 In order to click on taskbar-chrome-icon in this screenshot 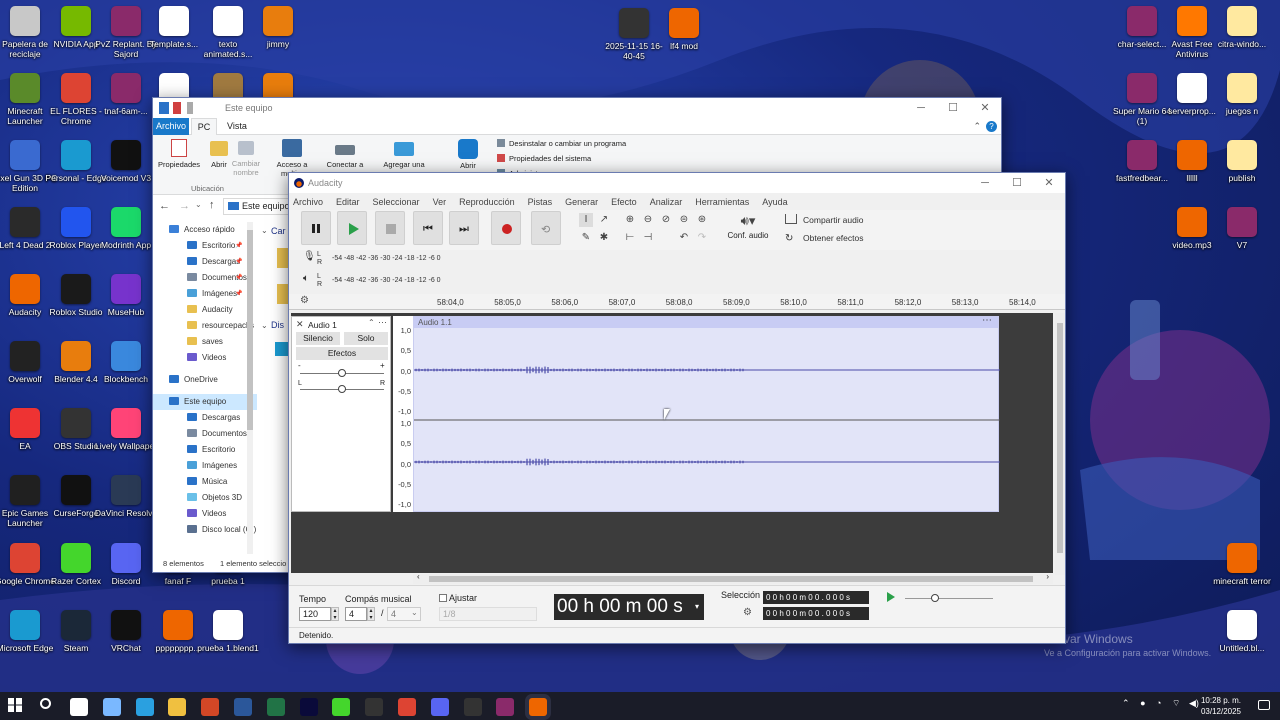, I will do `click(407, 707)`.